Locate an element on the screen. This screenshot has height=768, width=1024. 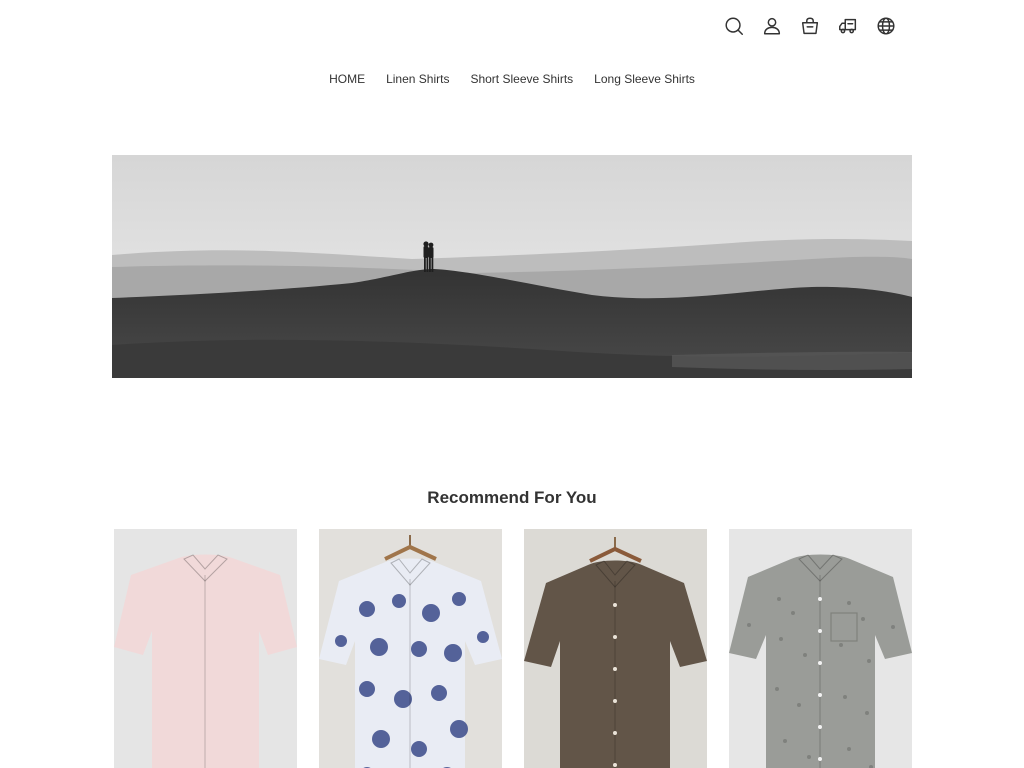
account-icon is located at coordinates (772, 26).